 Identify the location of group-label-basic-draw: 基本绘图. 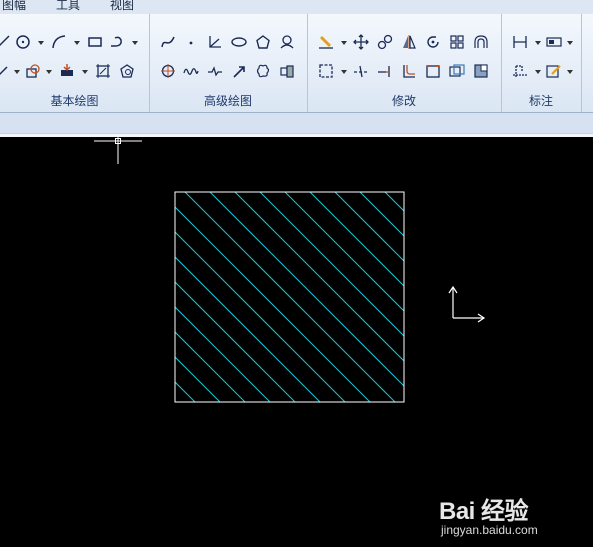
(74, 101).